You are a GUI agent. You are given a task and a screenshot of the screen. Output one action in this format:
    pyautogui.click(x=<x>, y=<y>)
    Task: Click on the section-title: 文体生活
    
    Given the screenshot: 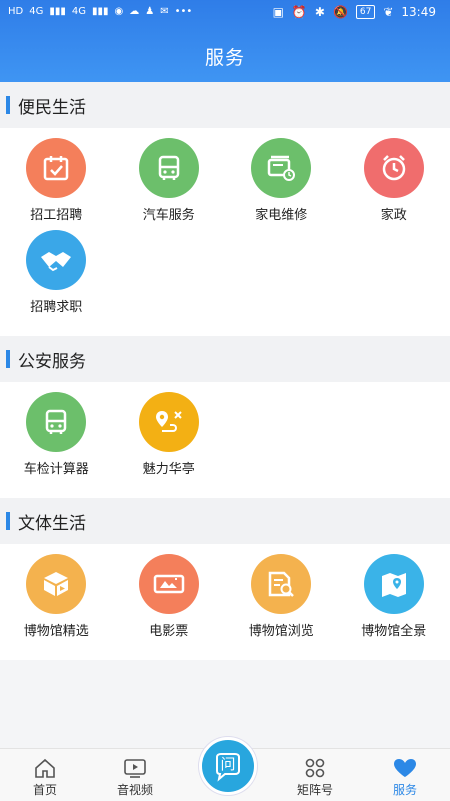 What is the action you would take?
    pyautogui.click(x=52, y=521)
    